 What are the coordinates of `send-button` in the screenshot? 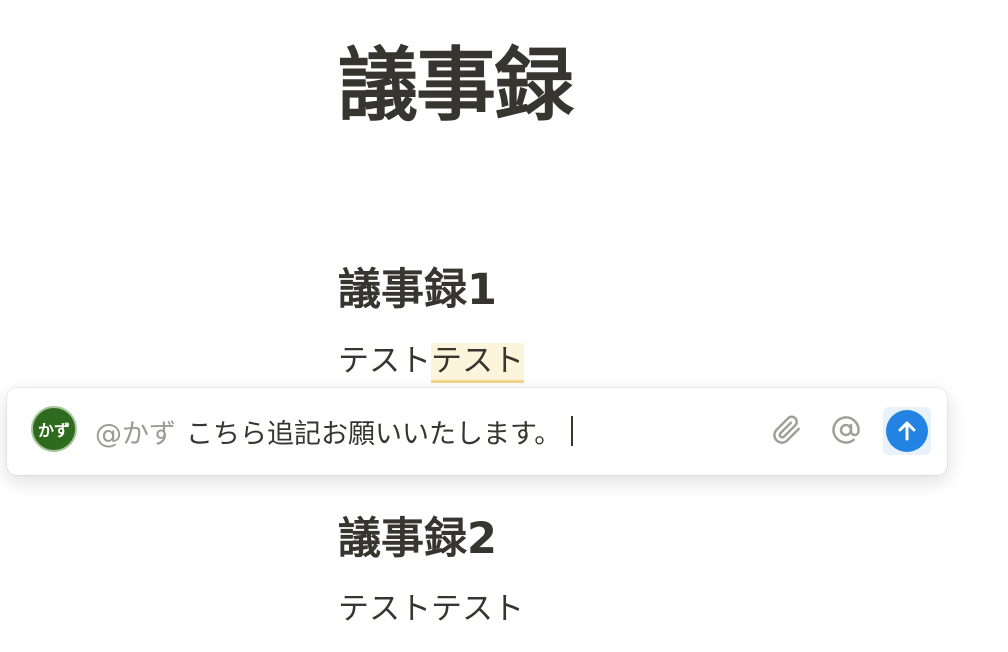 It's located at (907, 431).